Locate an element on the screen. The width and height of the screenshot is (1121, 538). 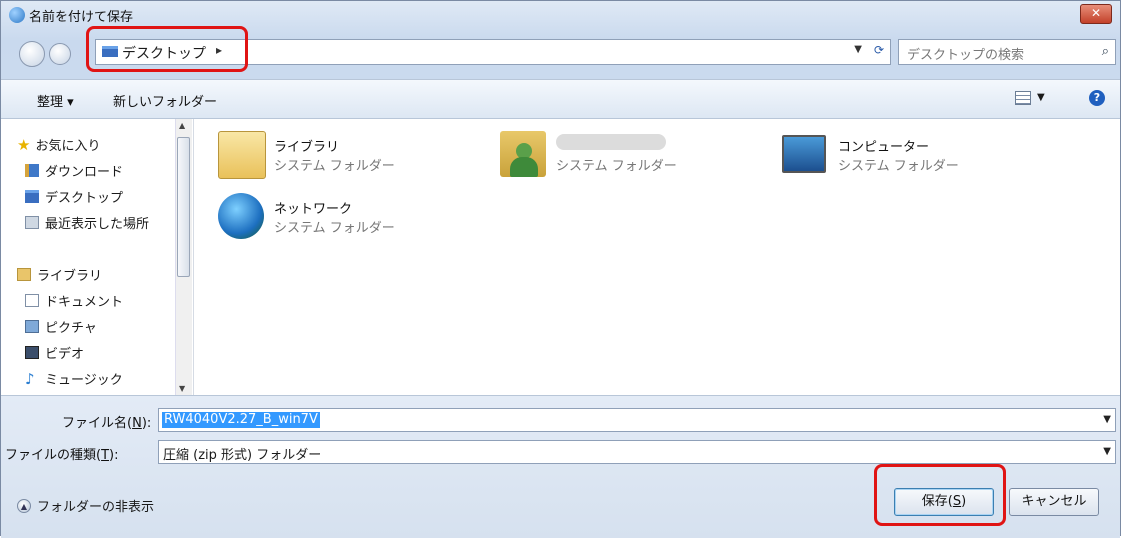
filename-label: ファイル名(N): is located at coordinates (107, 423).